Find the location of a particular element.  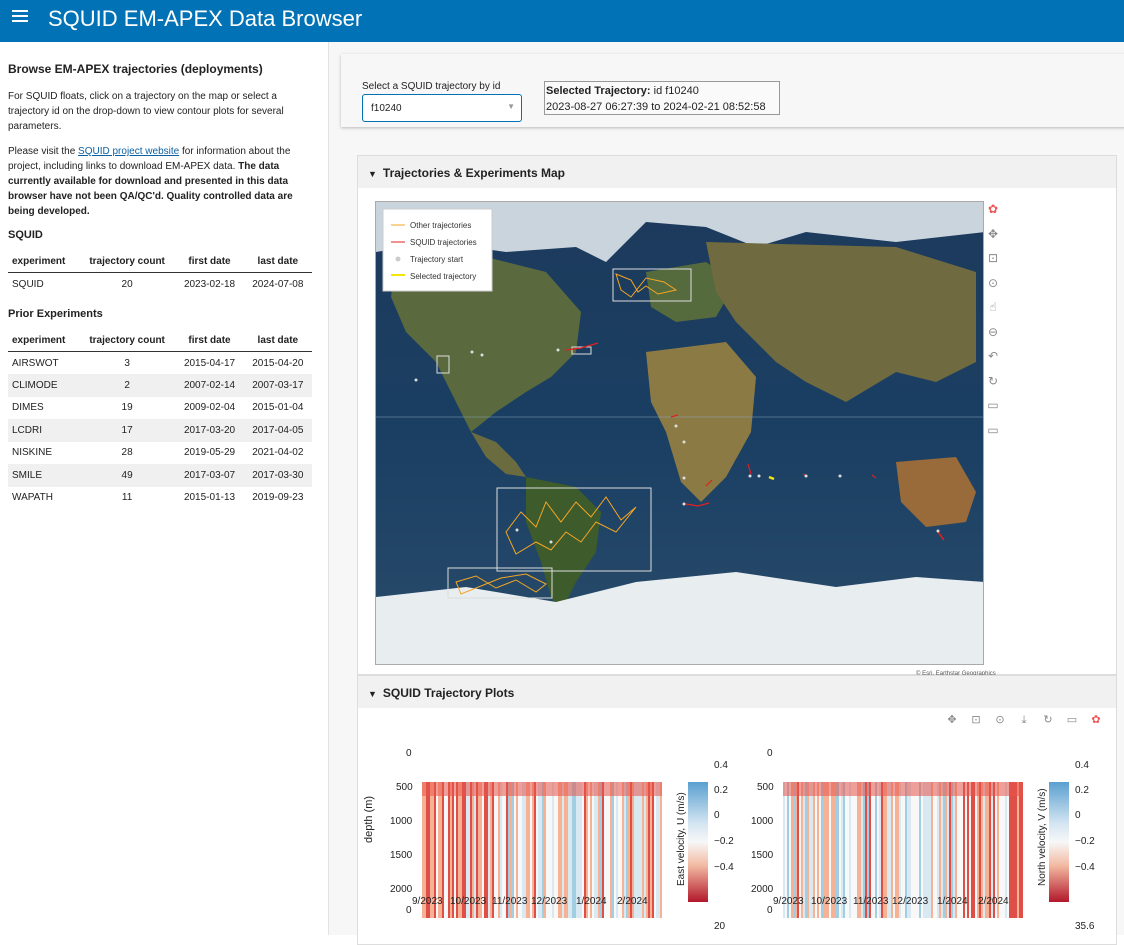

legend-selected: Selected trajectory is located at coordinates (443, 276).